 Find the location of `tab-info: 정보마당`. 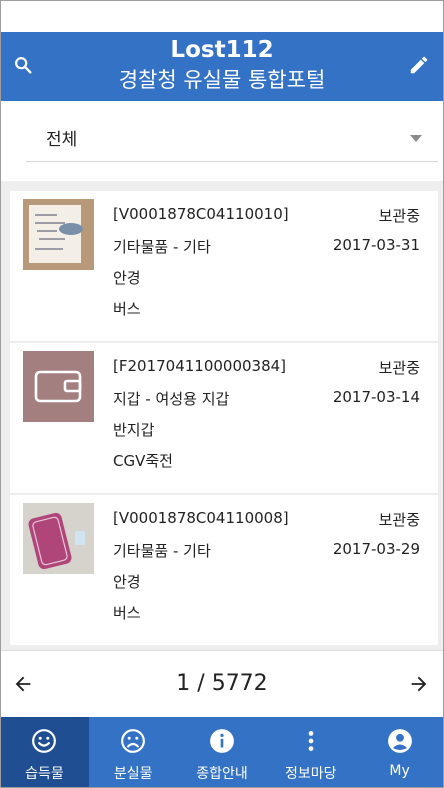

tab-info: 정보마당 is located at coordinates (310, 752).